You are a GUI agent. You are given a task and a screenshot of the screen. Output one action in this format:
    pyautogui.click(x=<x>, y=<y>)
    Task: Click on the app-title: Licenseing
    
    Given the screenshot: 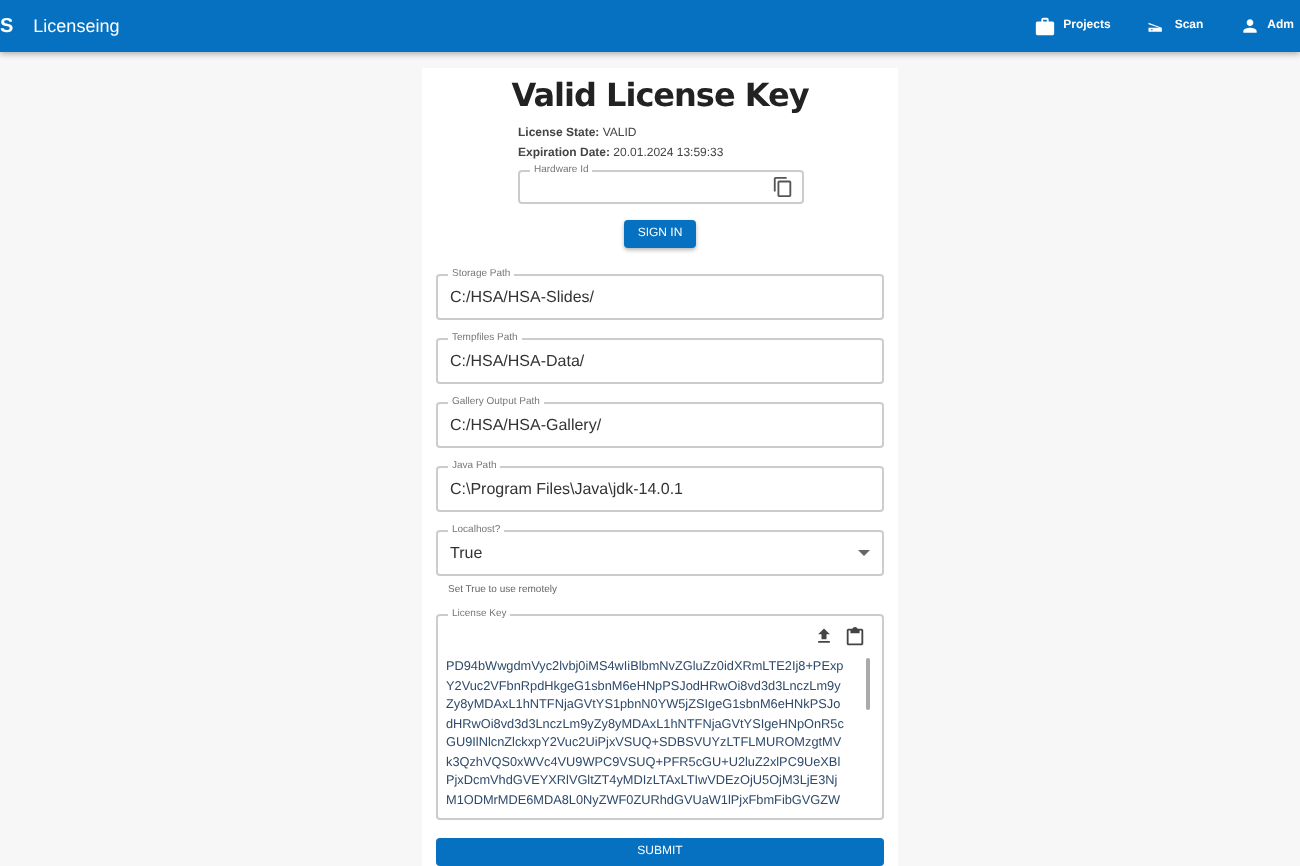 What is the action you would take?
    pyautogui.click(x=76, y=26)
    